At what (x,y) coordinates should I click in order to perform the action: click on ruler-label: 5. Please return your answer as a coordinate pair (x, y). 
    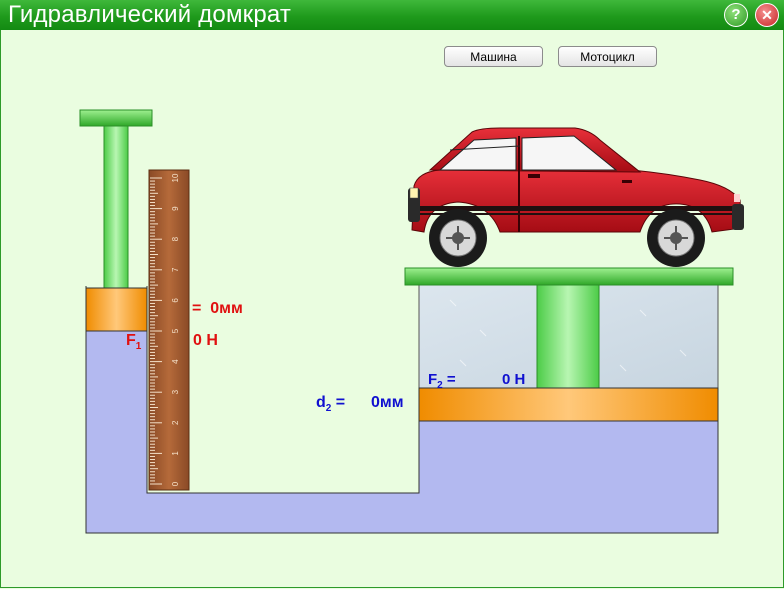
    Looking at the image, I should click on (175, 330).